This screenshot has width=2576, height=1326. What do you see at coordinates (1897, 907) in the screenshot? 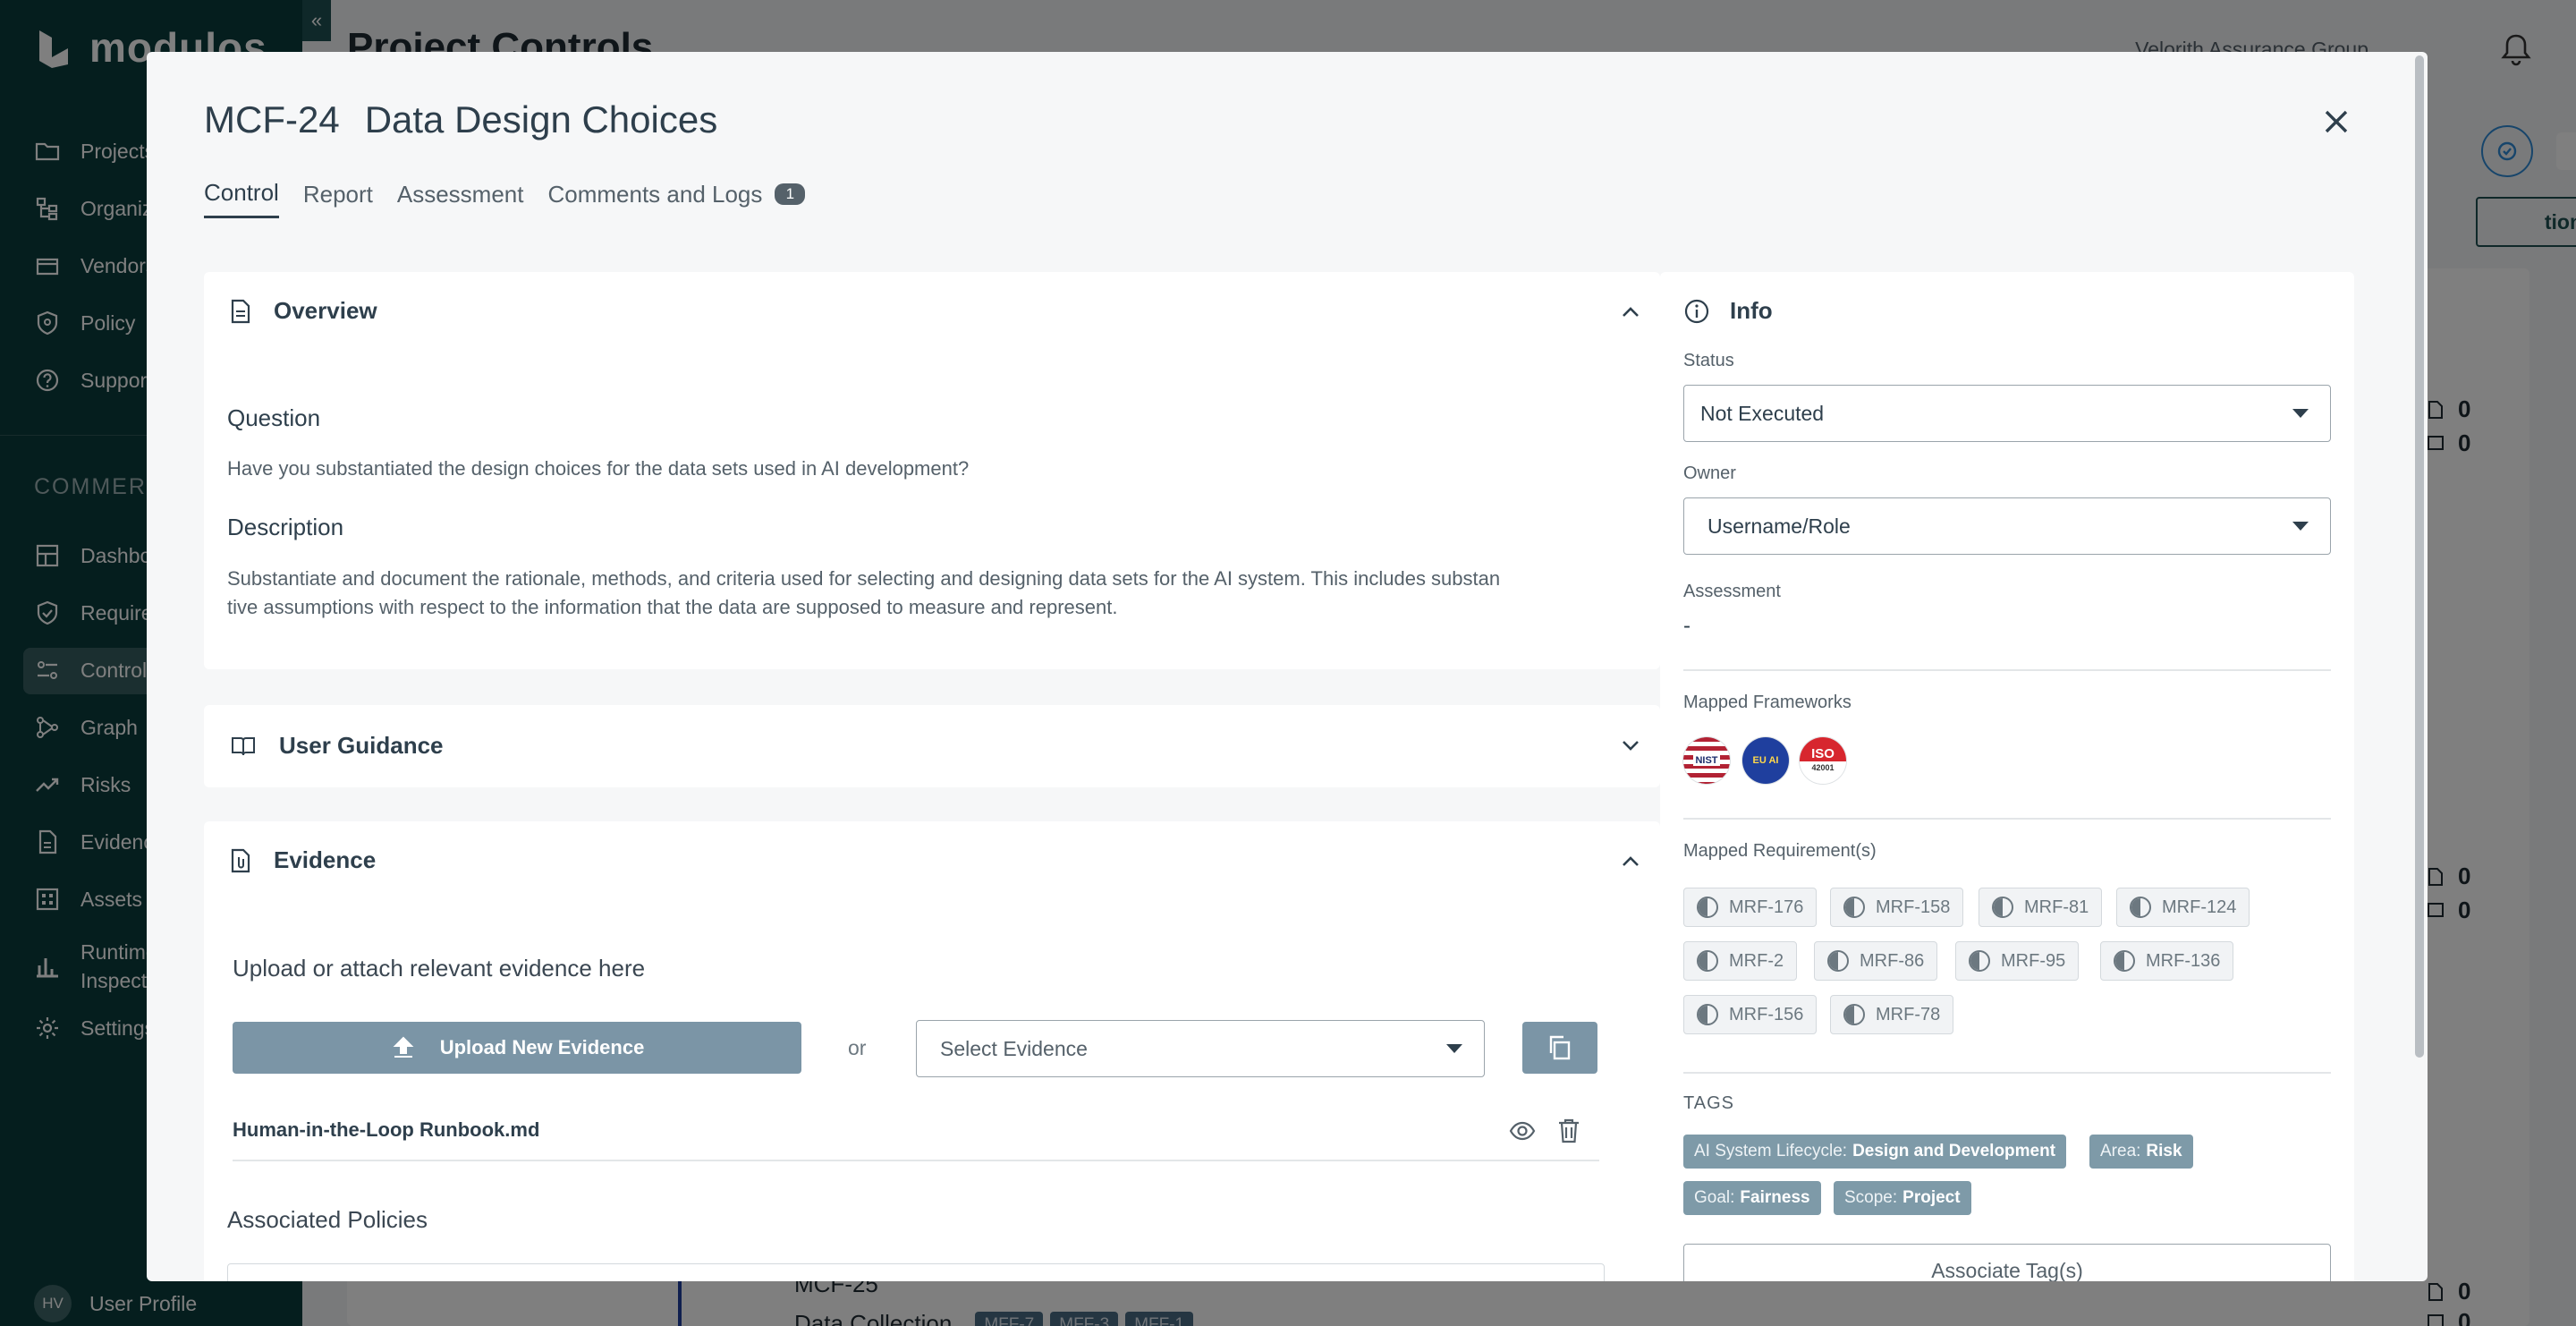
I see `requirement-chip: MRF-158` at bounding box center [1897, 907].